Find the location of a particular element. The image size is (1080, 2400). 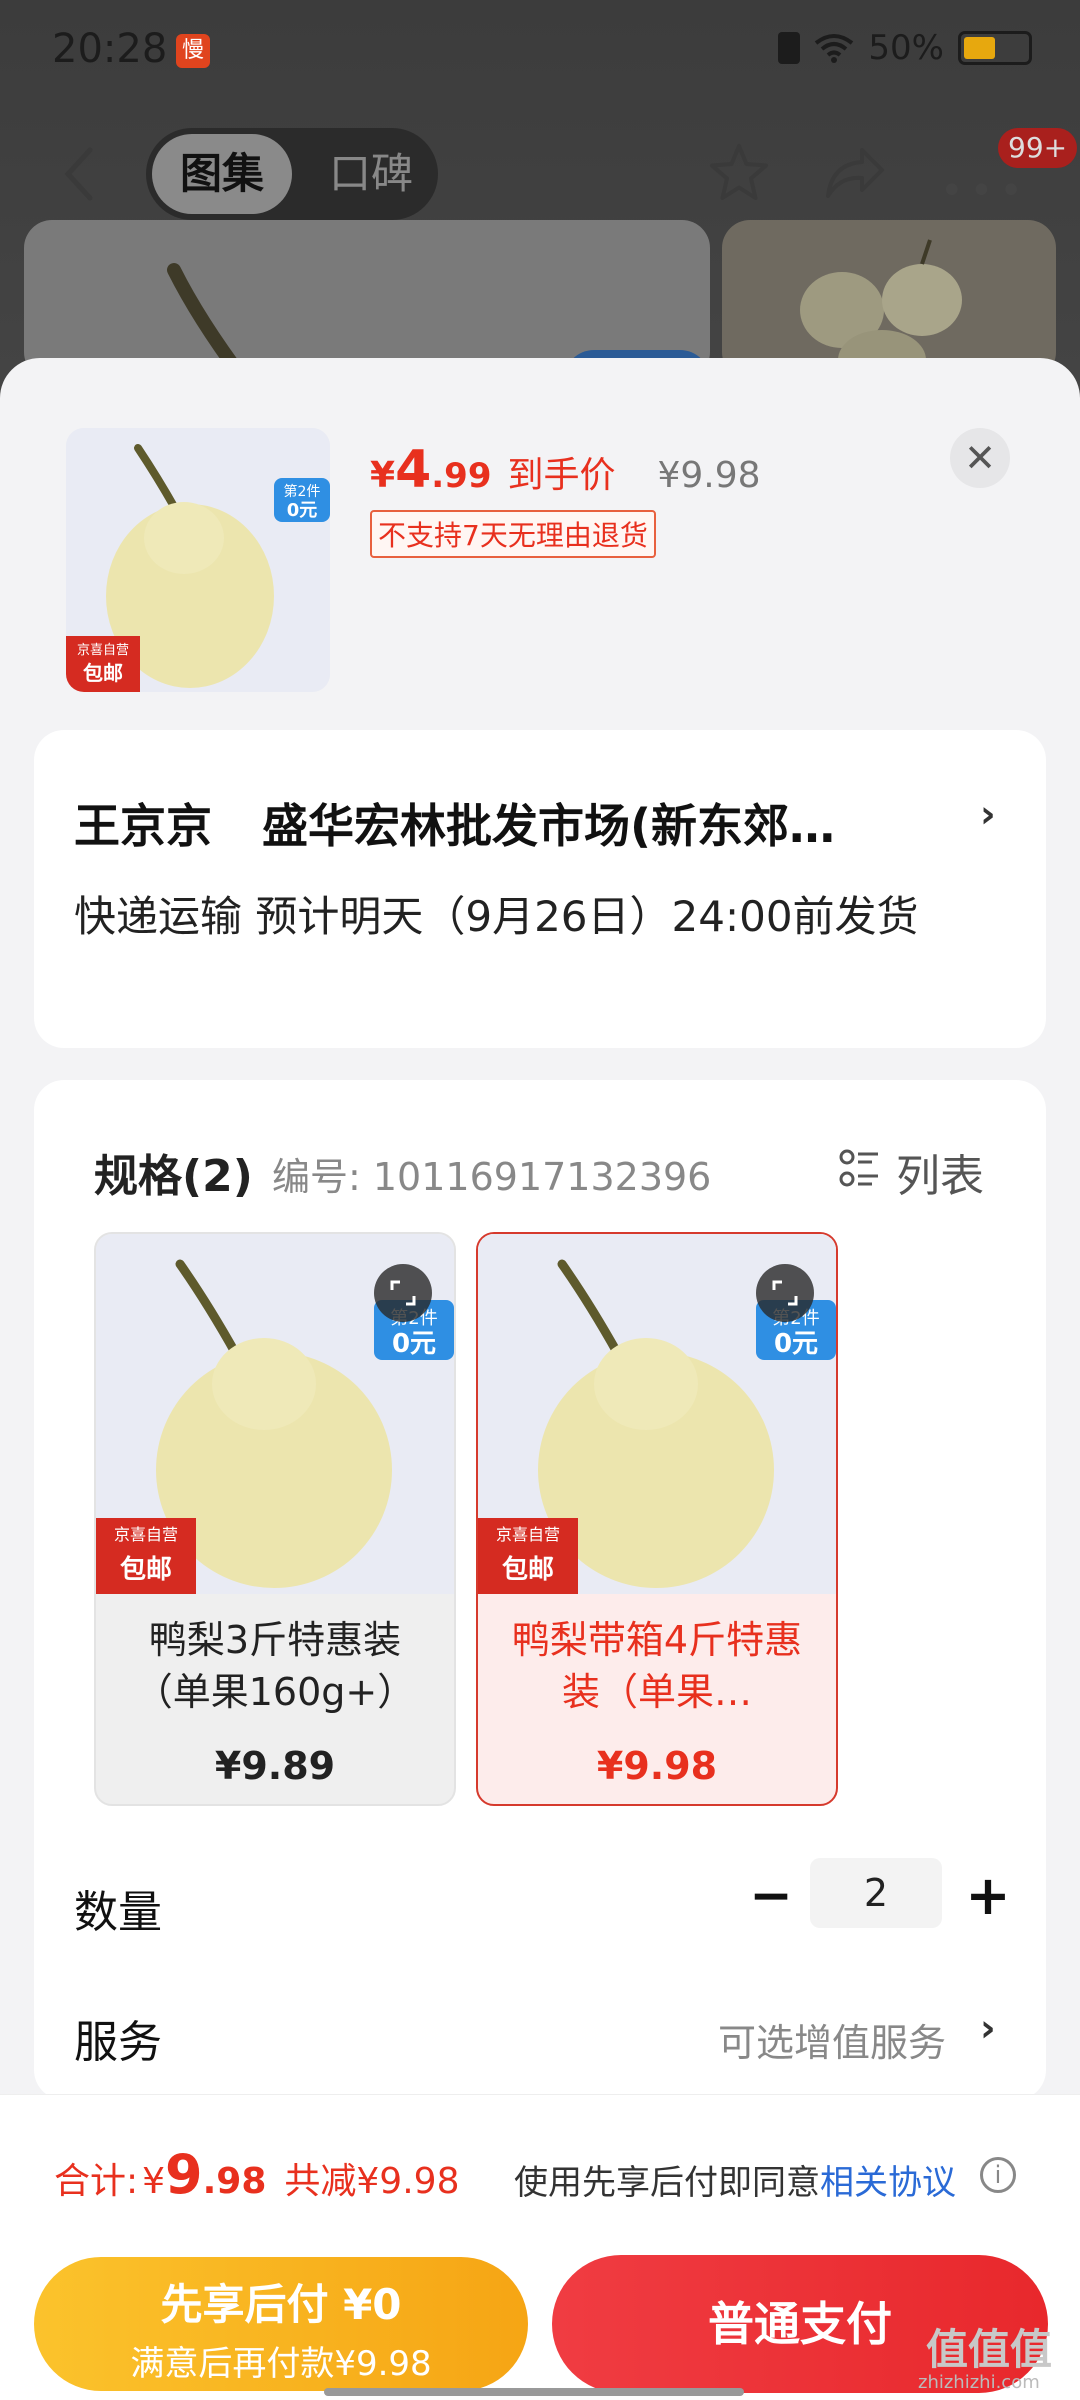

thumb-promo-bottom: 0元 is located at coordinates (302, 510).